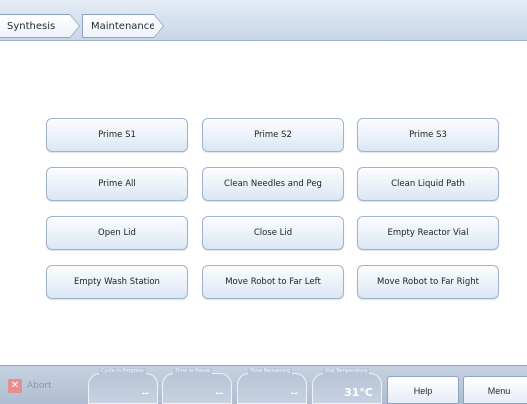  Describe the element at coordinates (39, 386) in the screenshot. I see `abort-label: Abort` at that location.